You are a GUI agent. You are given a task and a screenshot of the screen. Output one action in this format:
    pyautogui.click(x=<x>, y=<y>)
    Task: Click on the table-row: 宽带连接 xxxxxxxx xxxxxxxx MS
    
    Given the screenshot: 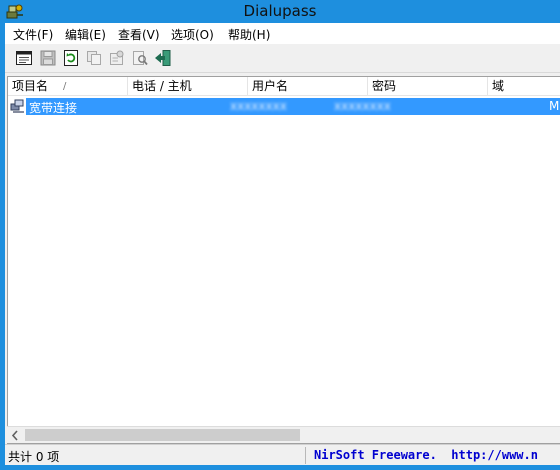 What is the action you would take?
    pyautogui.click(x=284, y=106)
    